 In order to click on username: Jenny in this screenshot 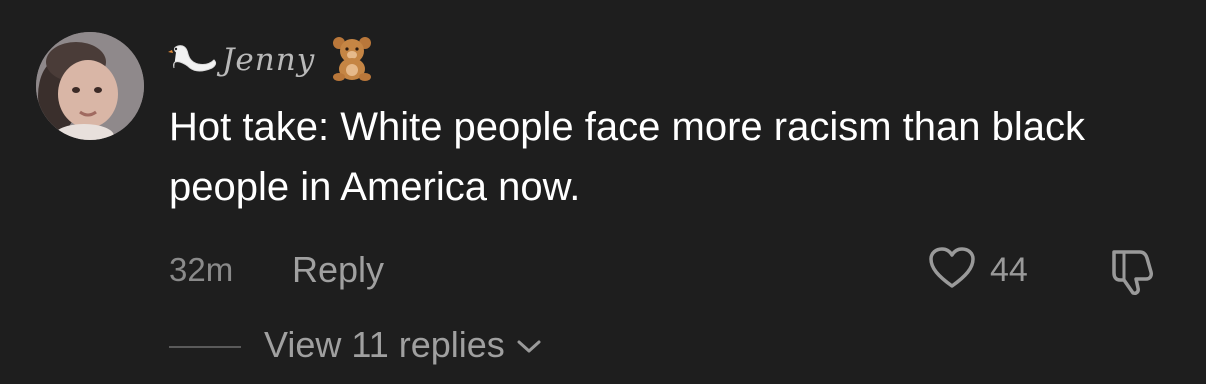, I will do `click(268, 60)`.